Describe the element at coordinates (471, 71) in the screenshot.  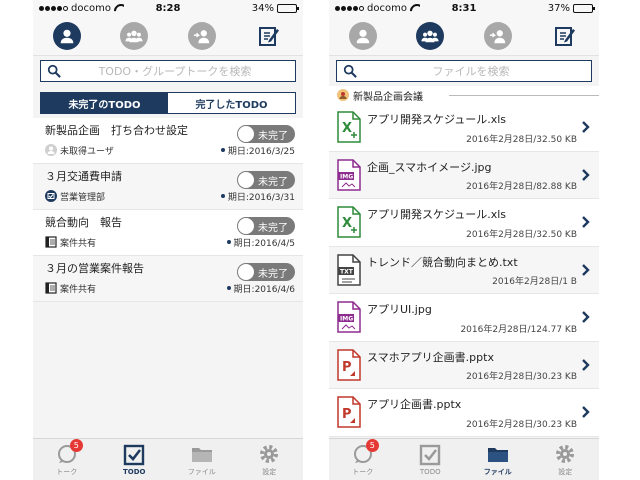
I see `file-search-input` at that location.